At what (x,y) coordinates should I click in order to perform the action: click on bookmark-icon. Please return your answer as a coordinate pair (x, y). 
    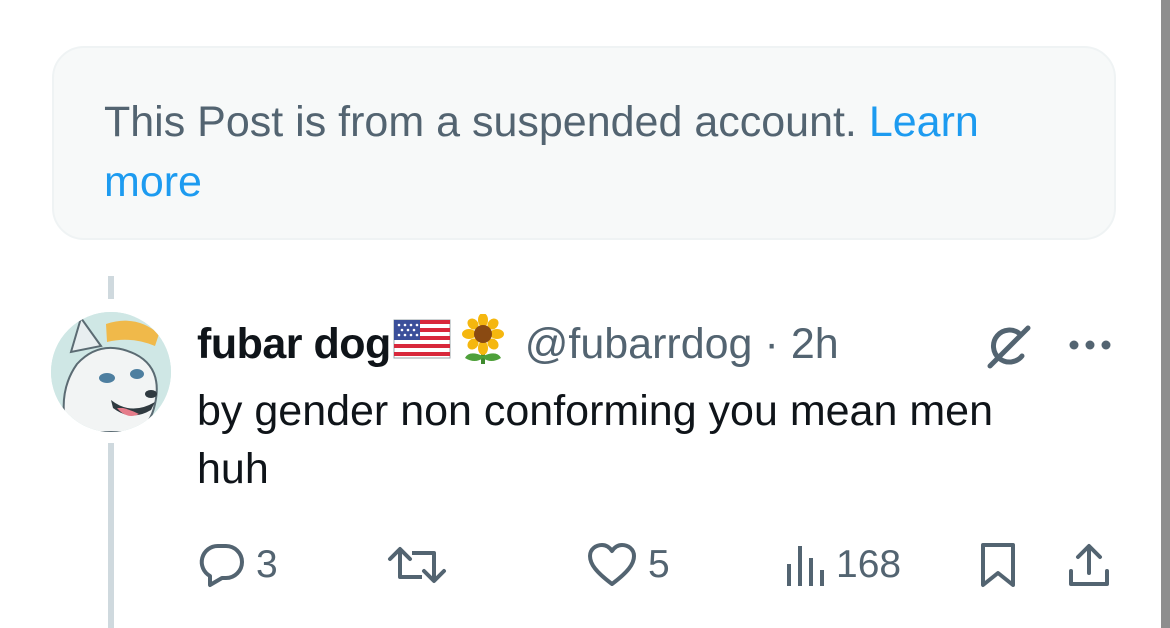
    Looking at the image, I should click on (998, 565).